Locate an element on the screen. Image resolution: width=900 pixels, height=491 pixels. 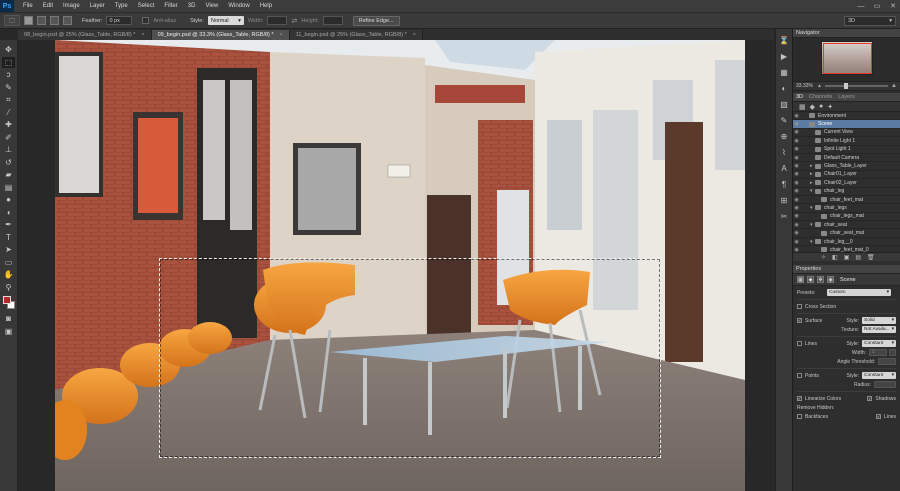
paths-icon: ⌇ is located at coordinates (784, 152).